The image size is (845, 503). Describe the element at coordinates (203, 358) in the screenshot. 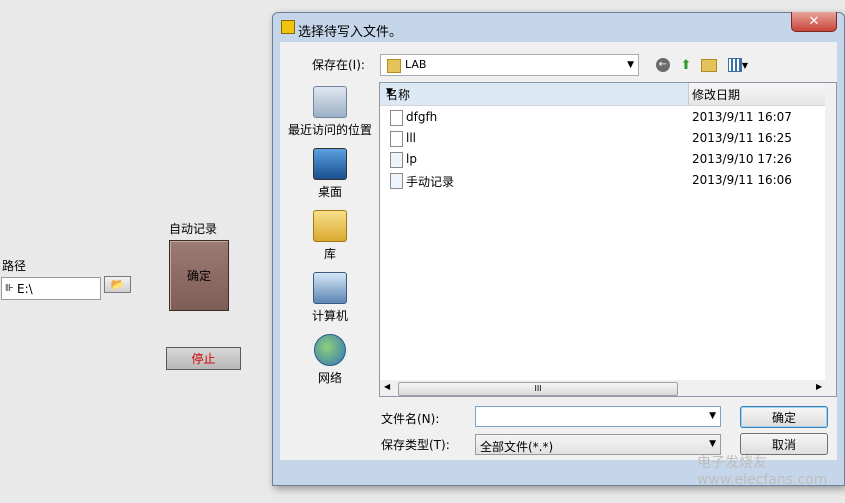

I see `stop-button: 停止` at that location.